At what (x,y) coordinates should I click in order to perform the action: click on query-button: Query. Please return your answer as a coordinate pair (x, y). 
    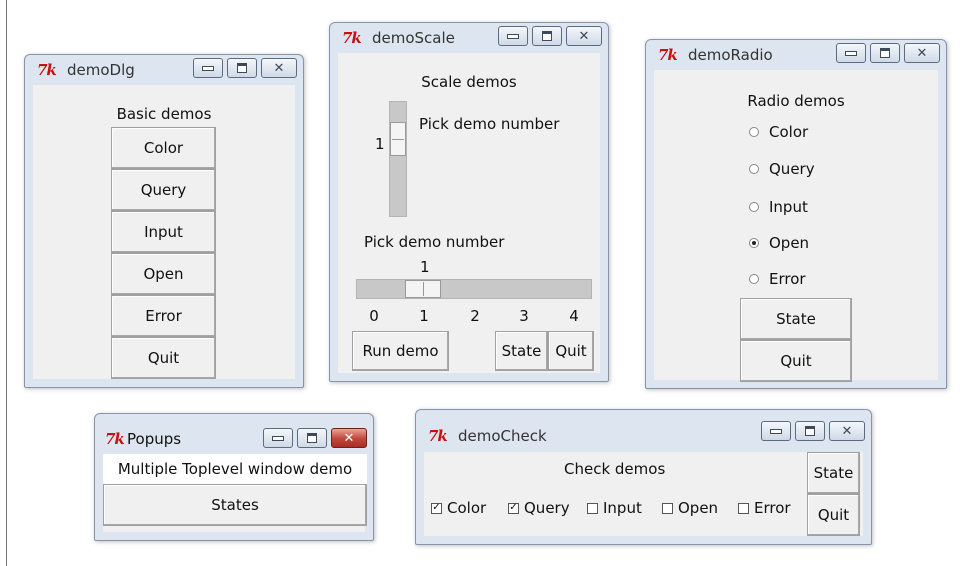
    Looking at the image, I should click on (163, 190).